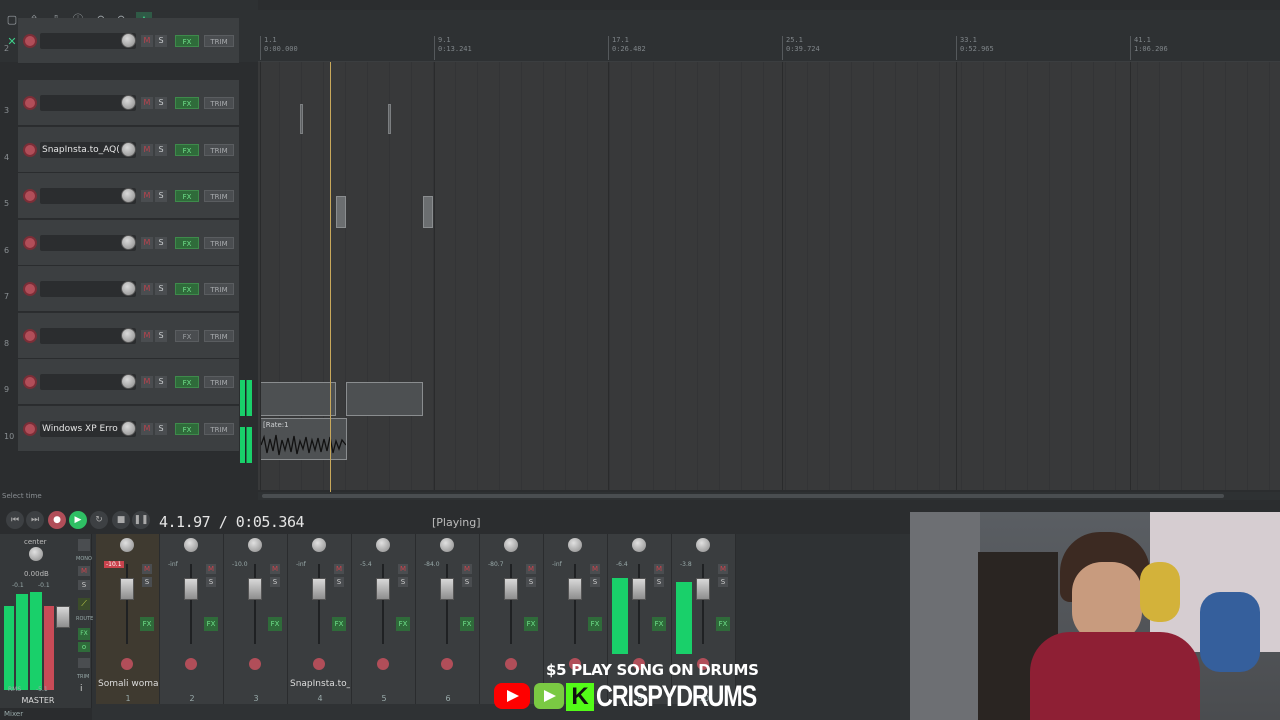 The image size is (1280, 720). What do you see at coordinates (512, 619) in the screenshot?
I see `mixer-strip: -80.7MSFX7` at bounding box center [512, 619].